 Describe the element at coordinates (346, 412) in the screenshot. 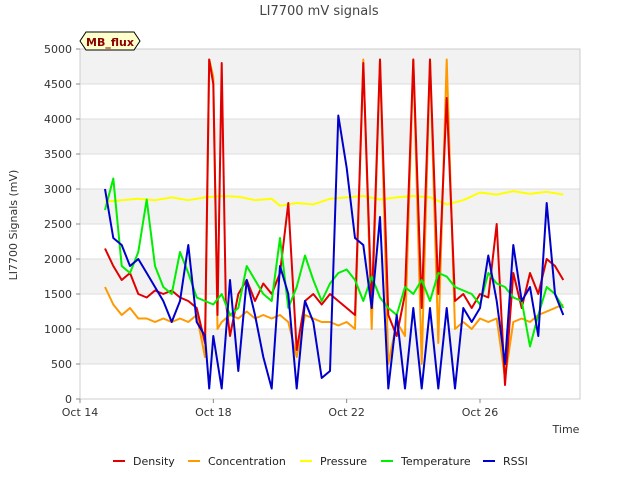

I see `x-tick-label: Oct 22` at that location.